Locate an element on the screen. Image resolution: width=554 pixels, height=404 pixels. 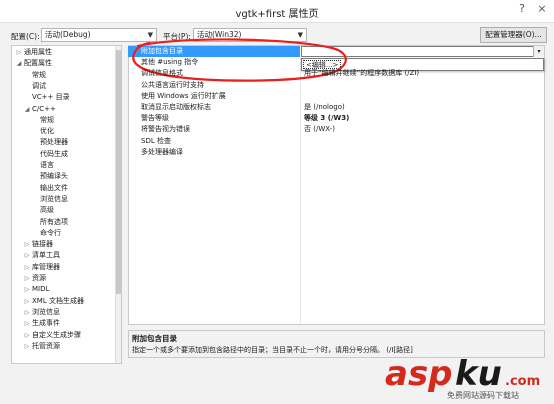
property-value: 用于“编辑并继续”的程序数据库 (/ZI) is located at coordinates (361, 73).